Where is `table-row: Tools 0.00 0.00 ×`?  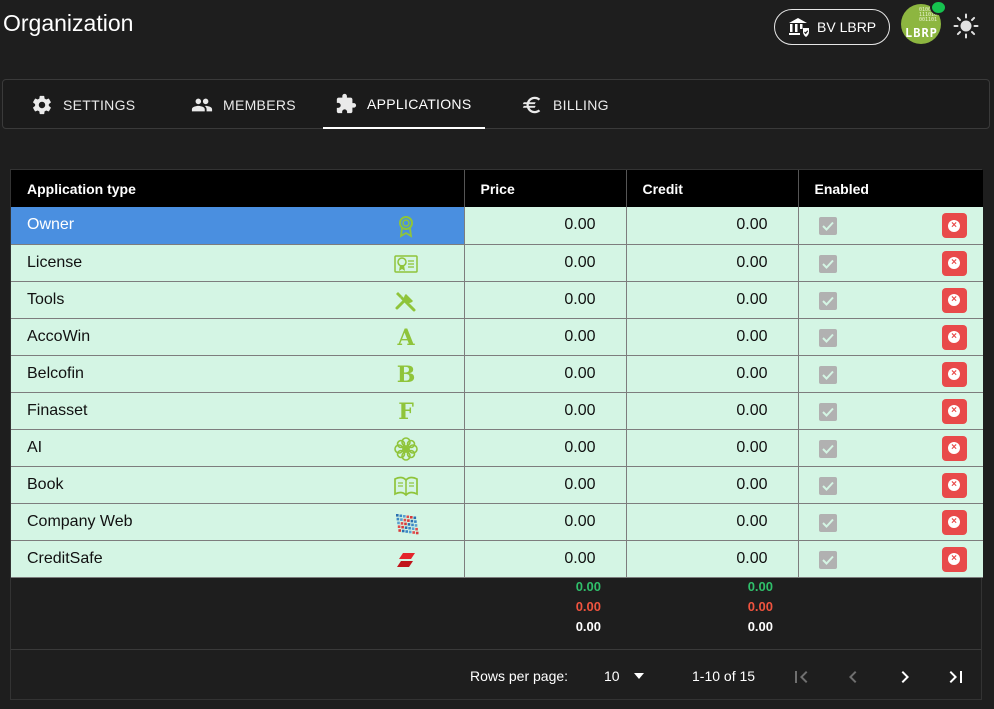
table-row: Tools 0.00 0.00 × is located at coordinates (497, 300).